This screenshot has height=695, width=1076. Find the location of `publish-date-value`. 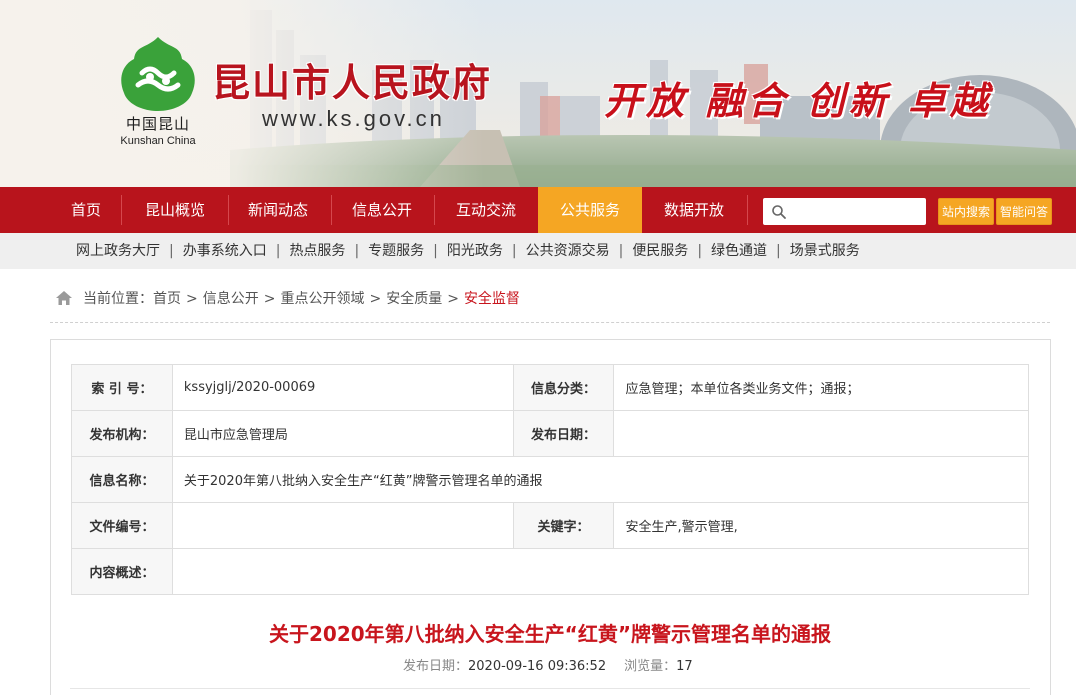

publish-date-value is located at coordinates (821, 433).